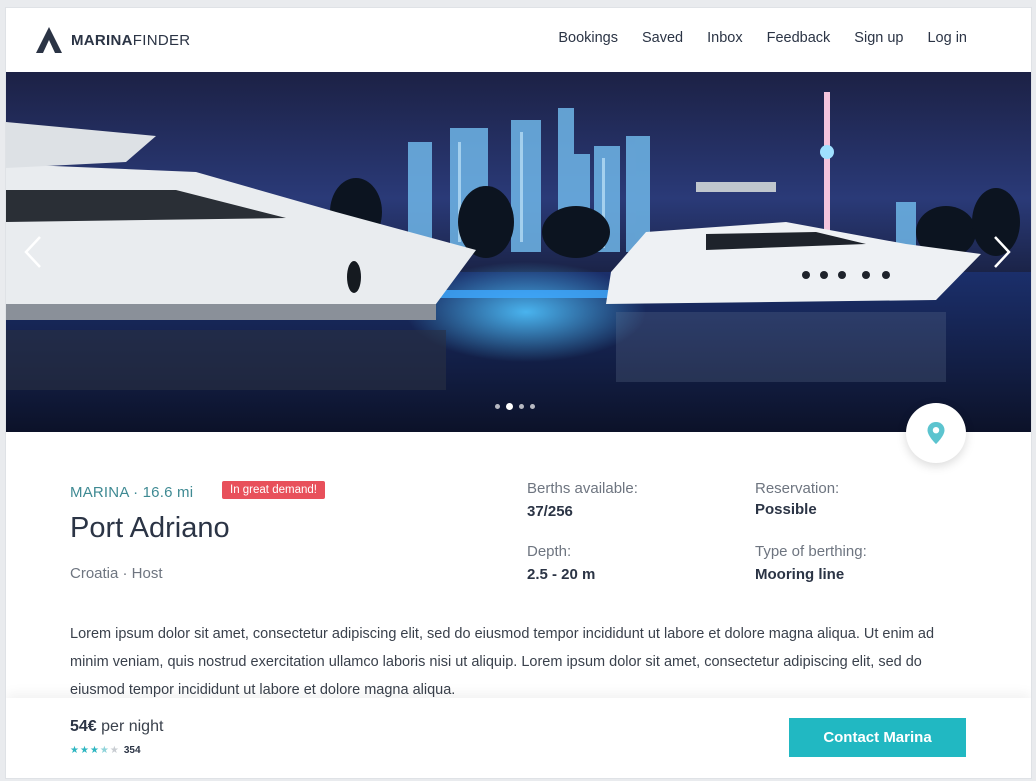 The height and width of the screenshot is (781, 1036). What do you see at coordinates (877, 737) in the screenshot?
I see `contact-marina-button: Contact Marina` at bounding box center [877, 737].